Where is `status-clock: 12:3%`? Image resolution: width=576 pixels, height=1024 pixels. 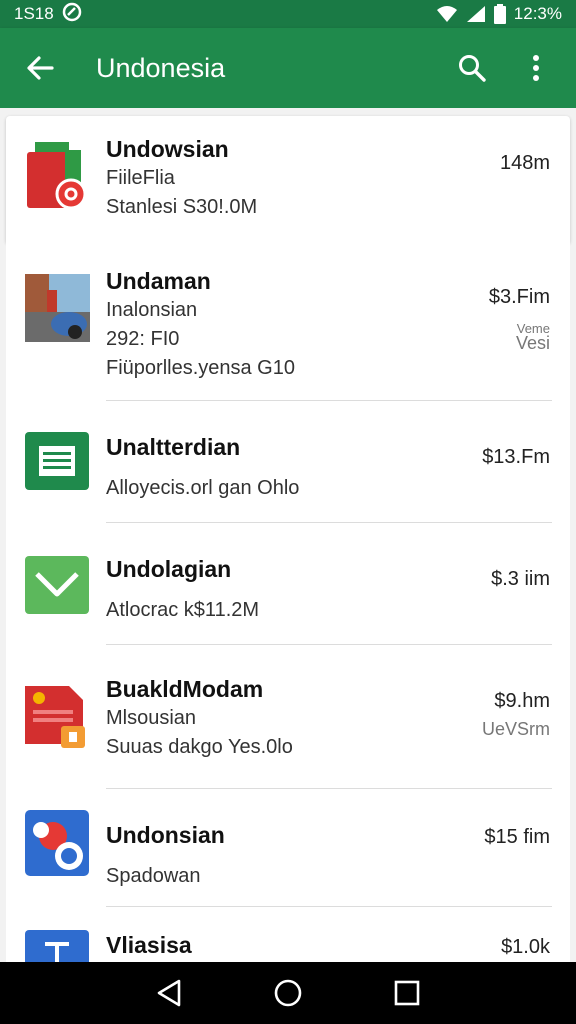
status-clock: 12:3% is located at coordinates (537, 13).